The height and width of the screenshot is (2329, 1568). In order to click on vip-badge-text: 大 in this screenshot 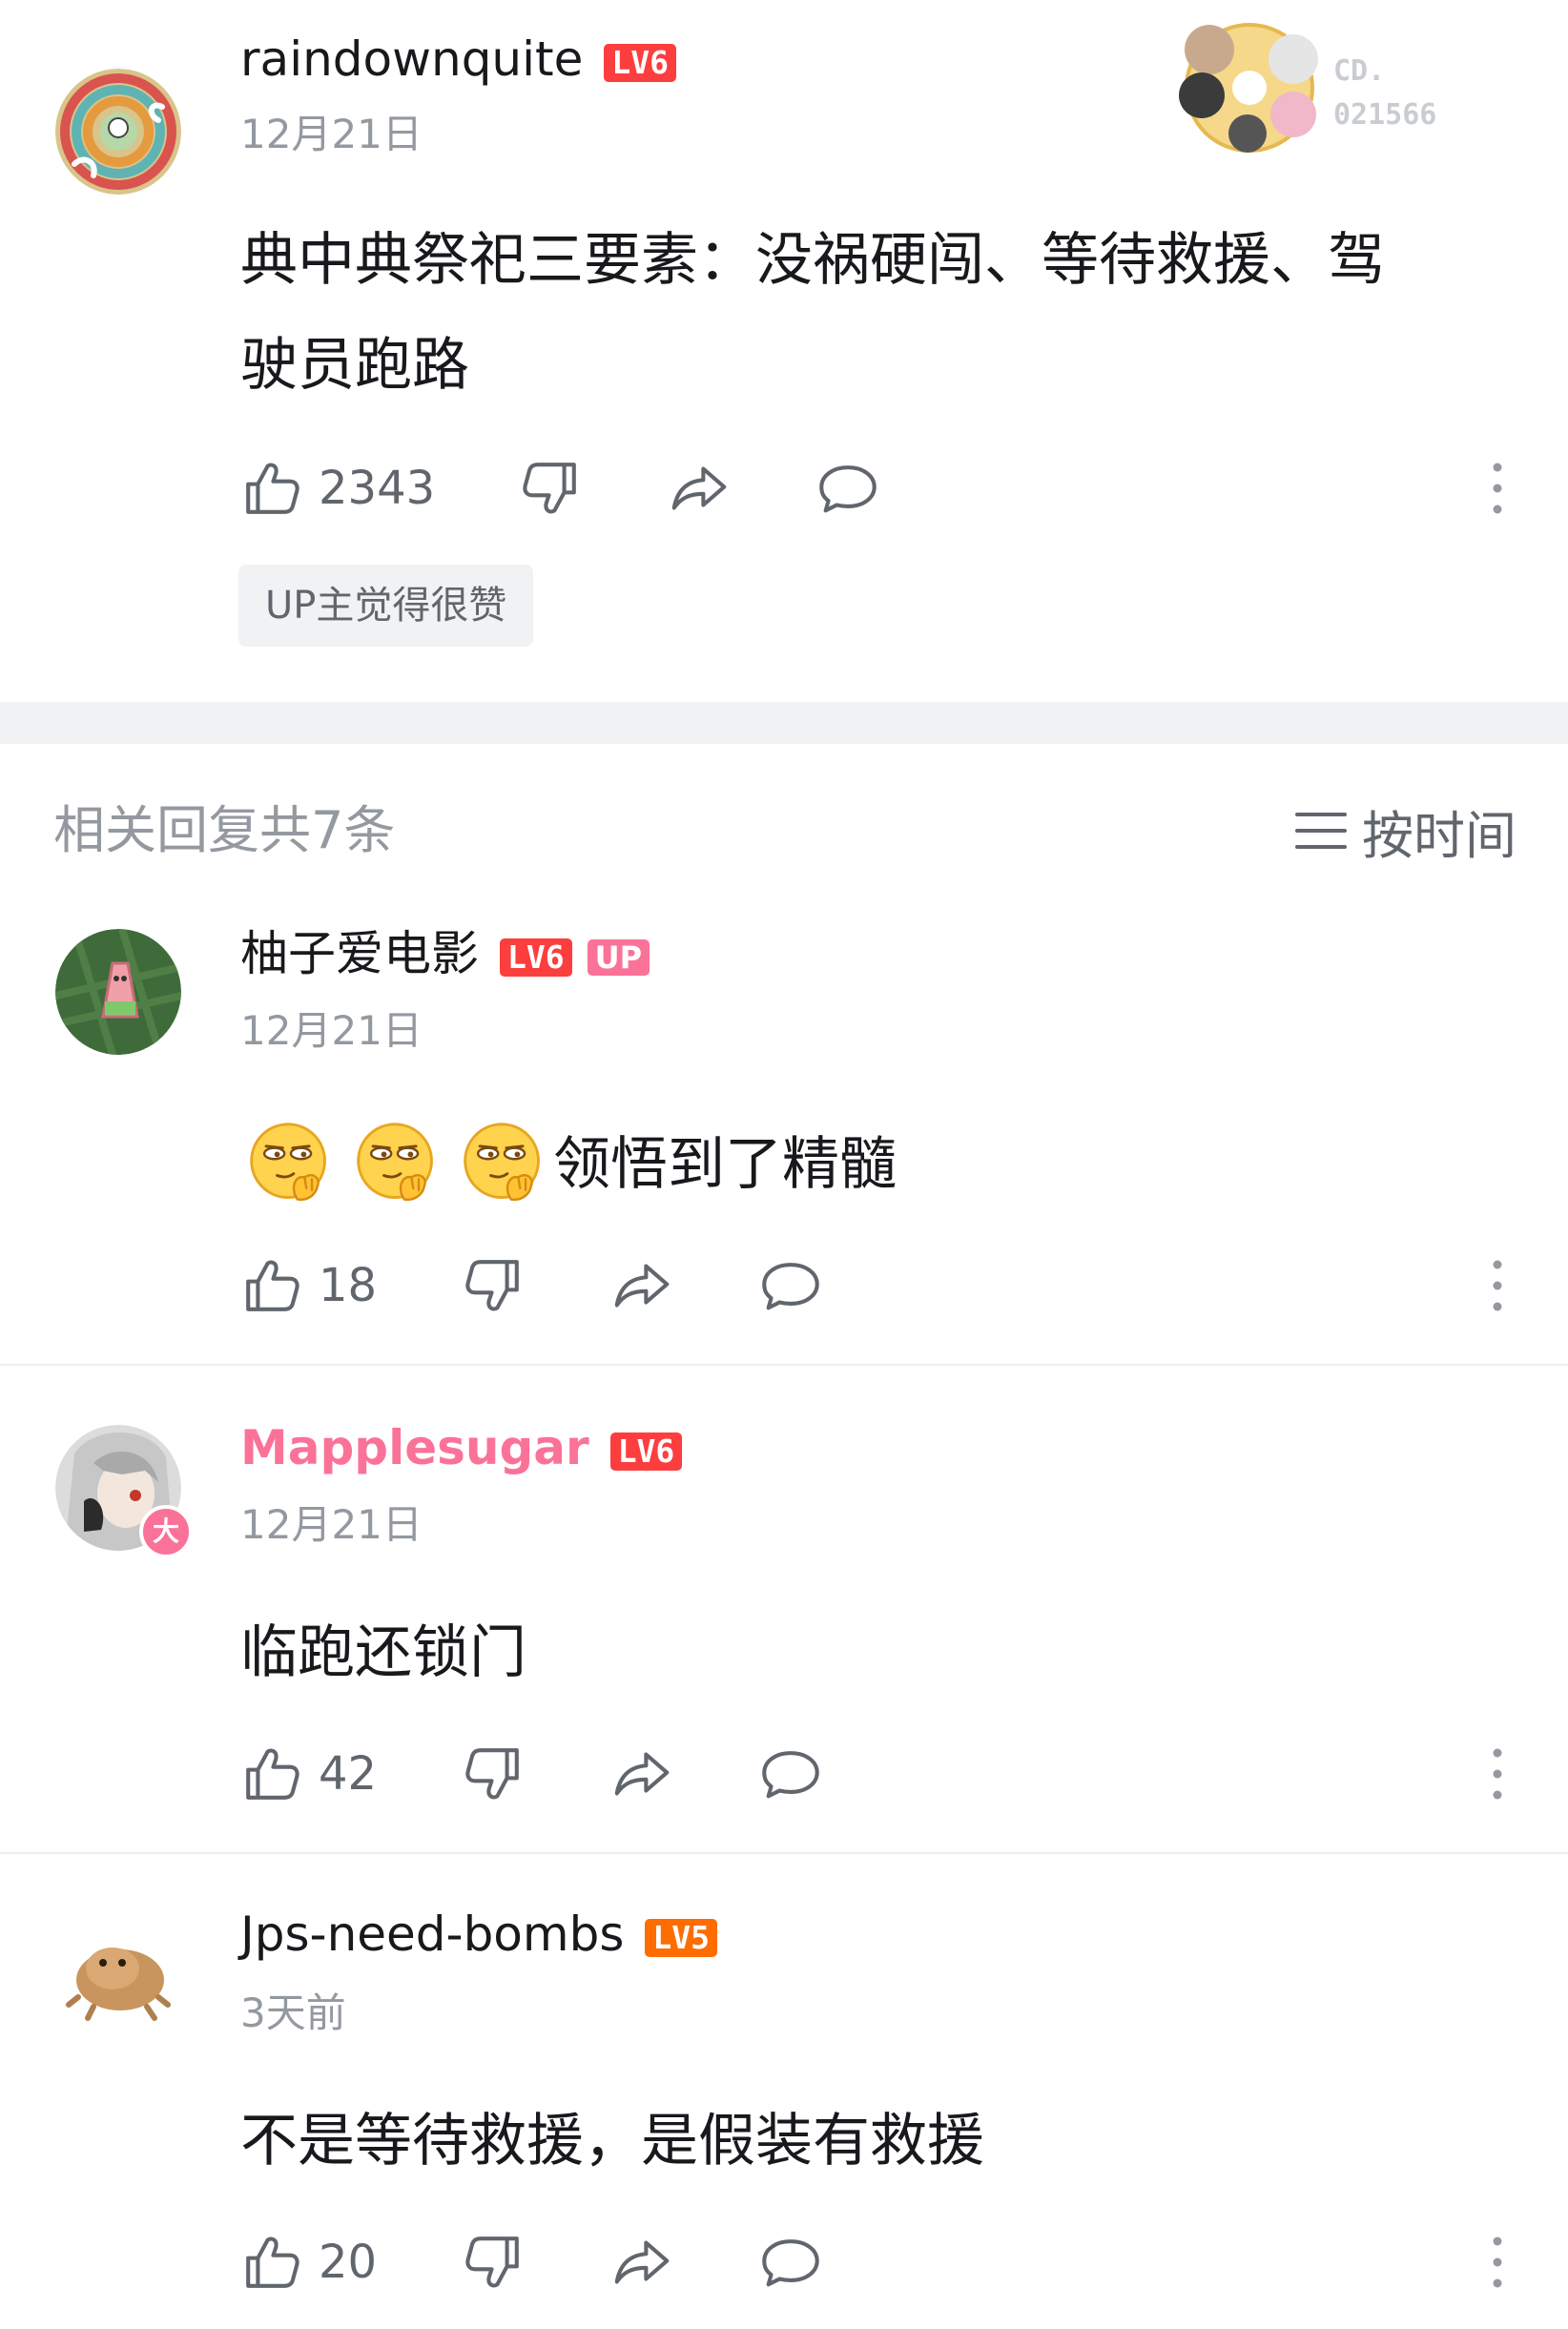, I will do `click(165, 1531)`.